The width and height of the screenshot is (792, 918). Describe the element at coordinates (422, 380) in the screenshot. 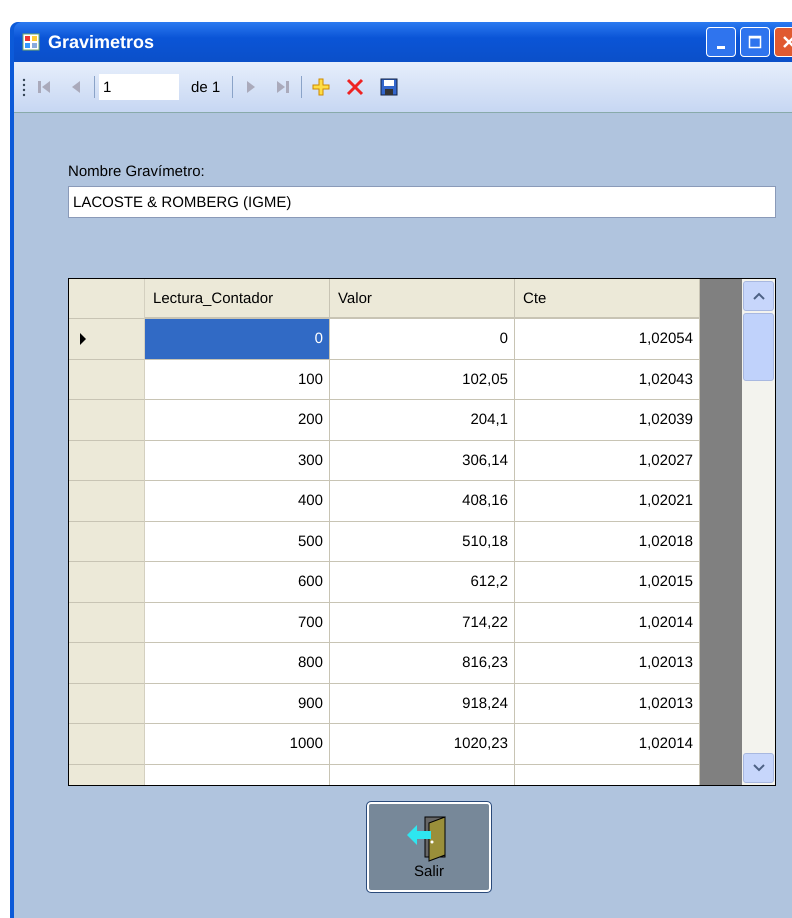

I see `table-cell: 102,05` at that location.